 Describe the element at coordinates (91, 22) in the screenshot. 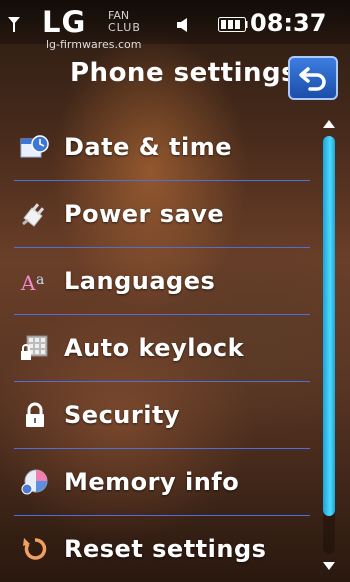

I see `brand-logo: LG FAN CLUB` at that location.